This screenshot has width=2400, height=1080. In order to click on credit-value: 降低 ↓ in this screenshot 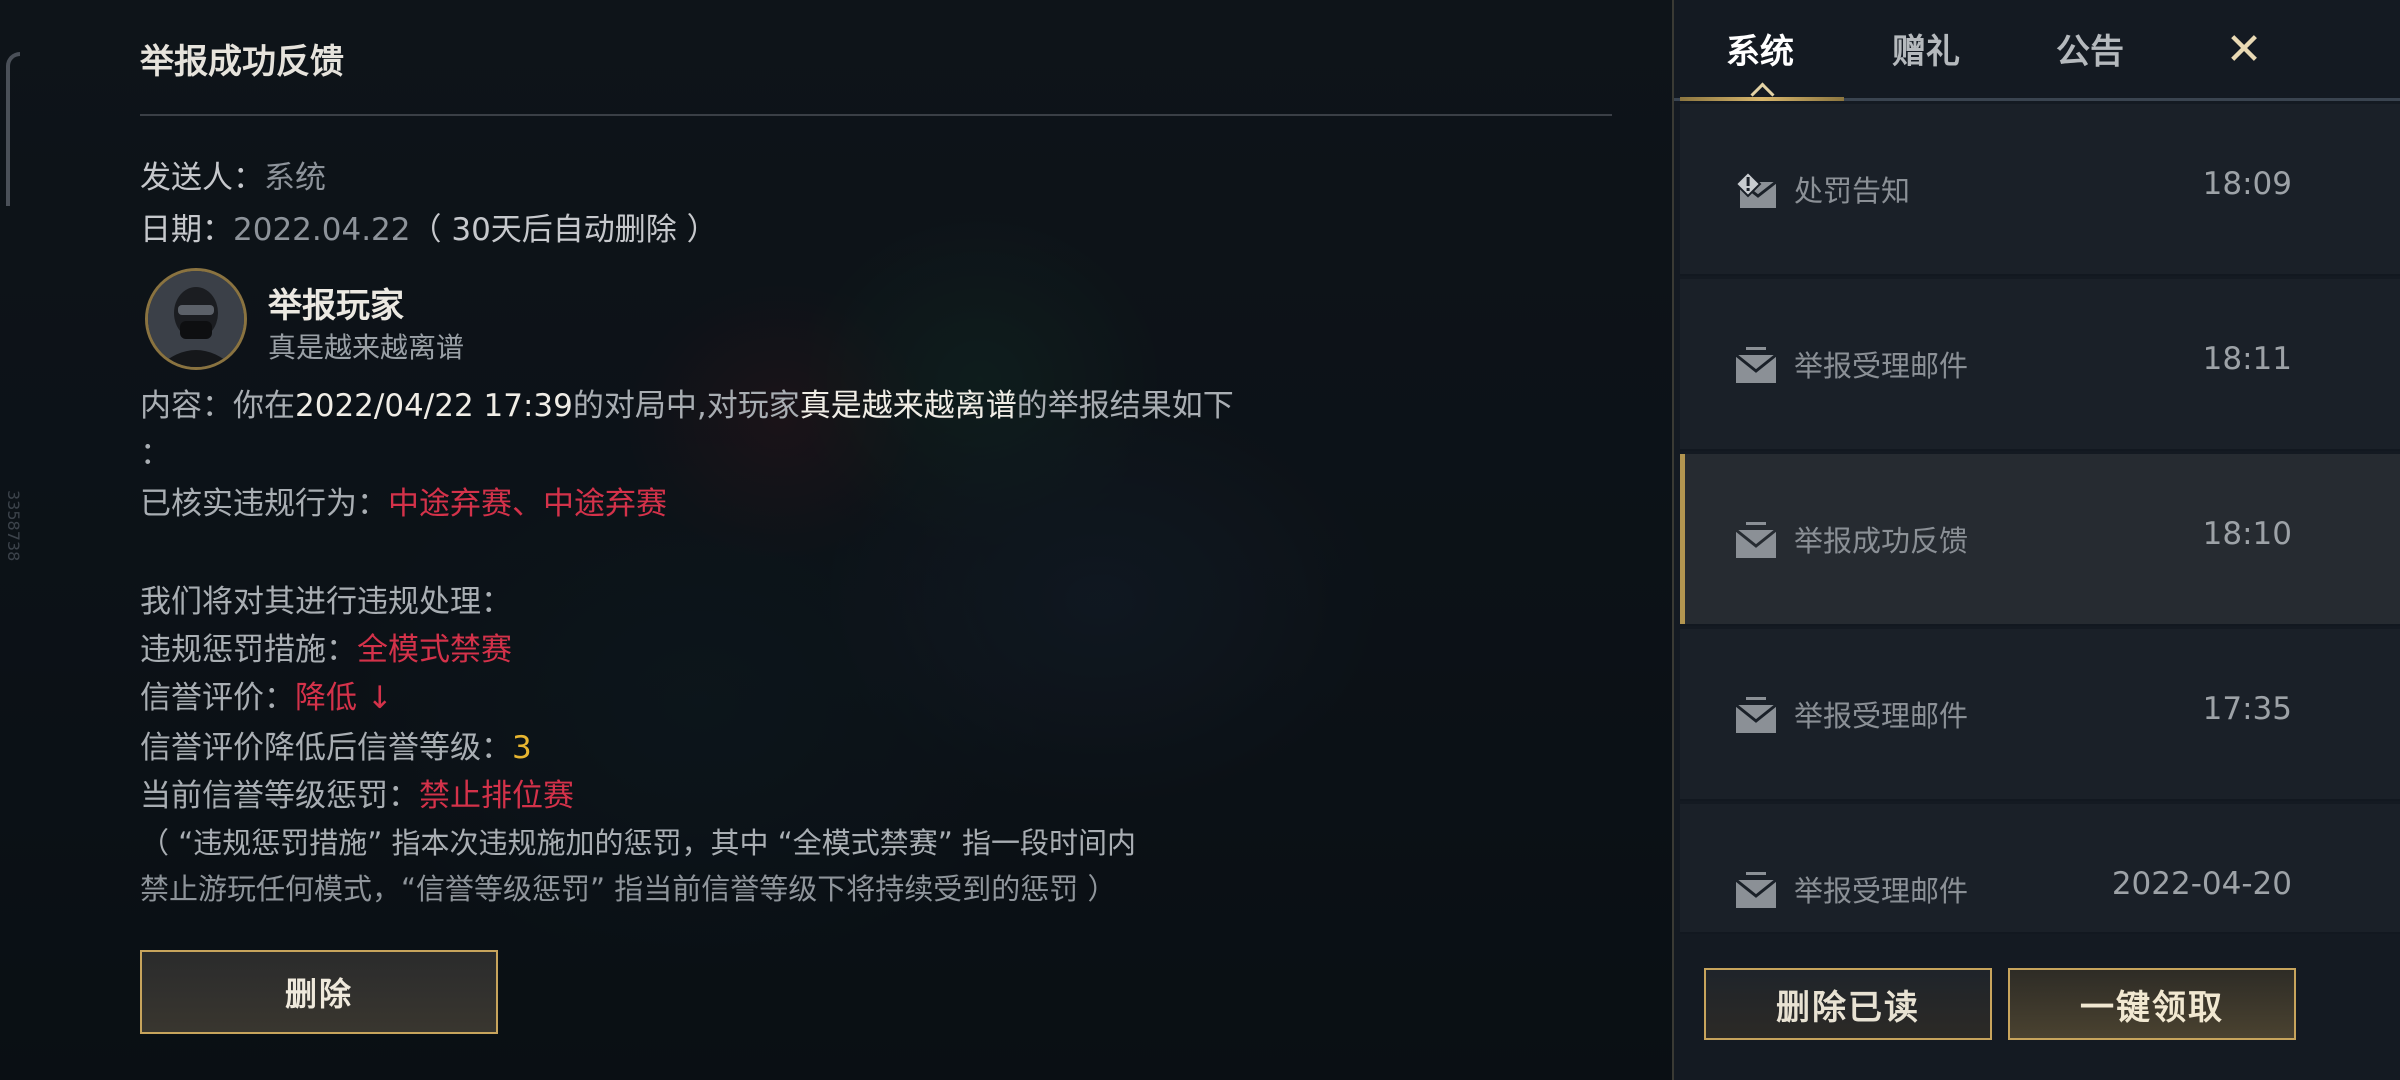, I will do `click(344, 698)`.